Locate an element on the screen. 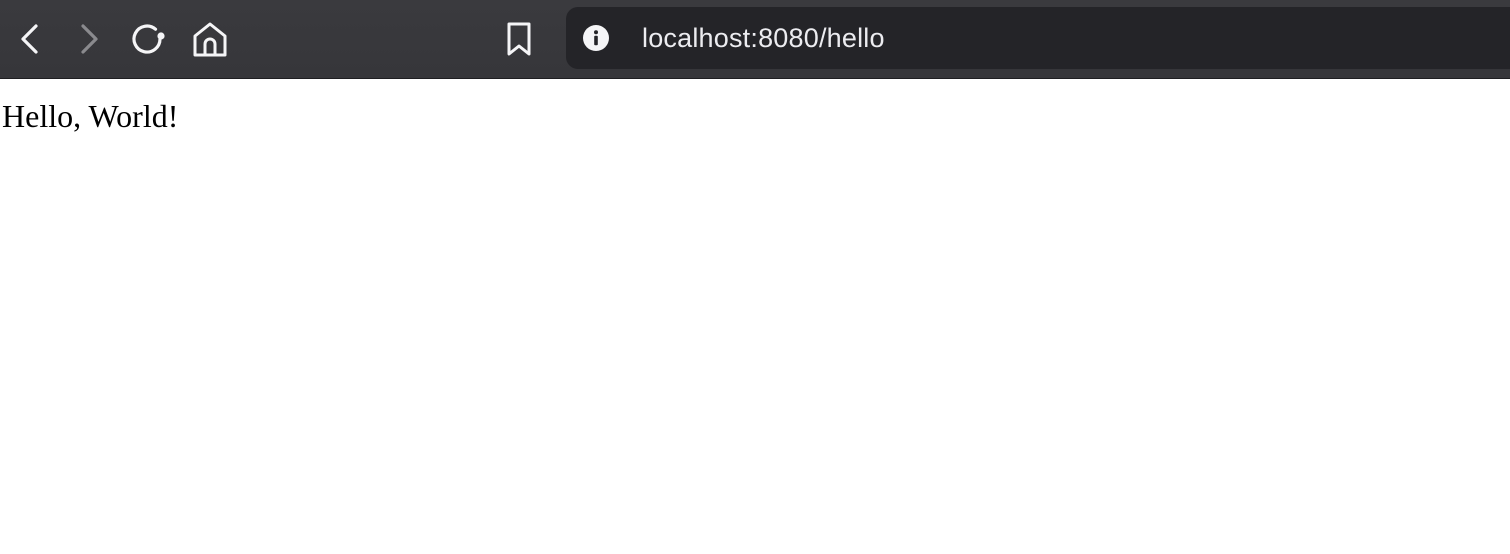 The image size is (1510, 554). bookmark-icon is located at coordinates (519, 39).